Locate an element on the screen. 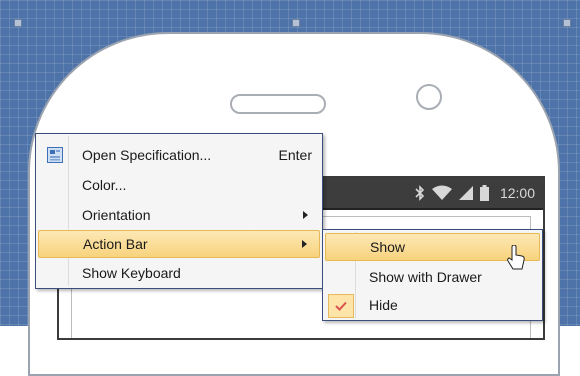  mouse-cursor-icon is located at coordinates (517, 260).